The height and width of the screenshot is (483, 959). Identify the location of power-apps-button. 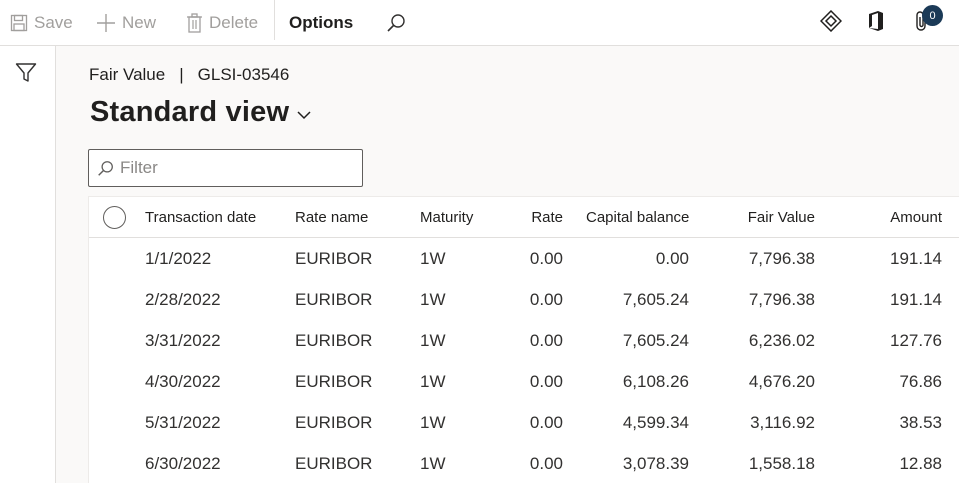
(831, 23).